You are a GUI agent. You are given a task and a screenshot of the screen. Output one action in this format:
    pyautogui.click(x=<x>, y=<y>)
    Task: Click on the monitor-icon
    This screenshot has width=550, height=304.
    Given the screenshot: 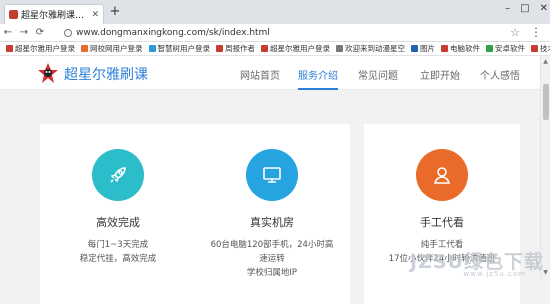 What is the action you would take?
    pyautogui.click(x=272, y=175)
    